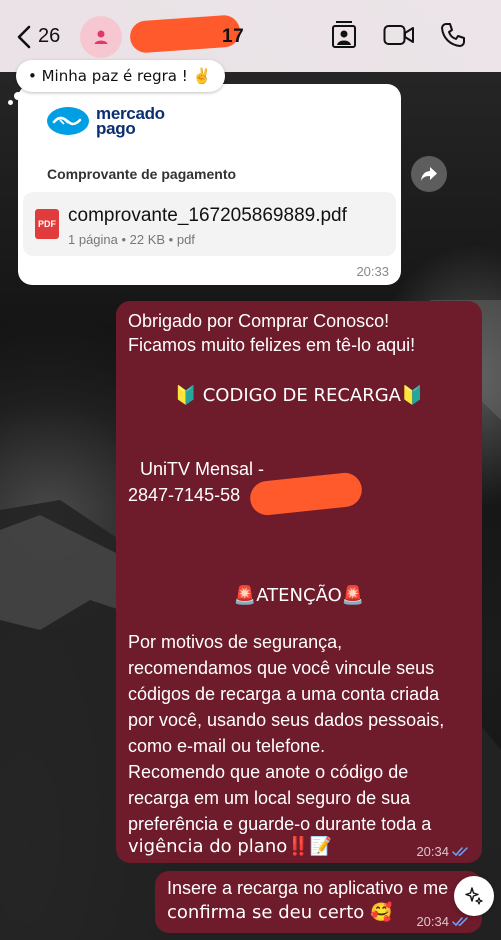  I want to click on attention-title: 🚨ATENÇÃO🚨, so click(299, 595).